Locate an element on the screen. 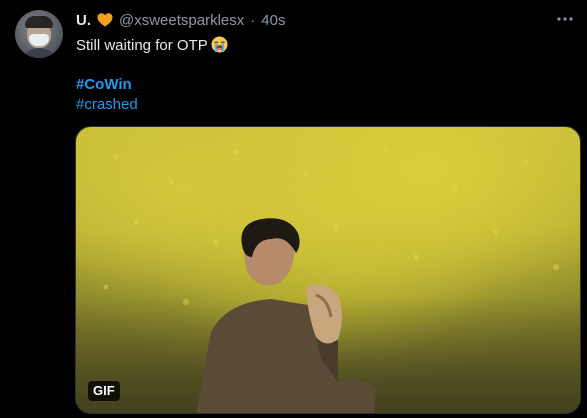 Image resolution: width=587 pixels, height=418 pixels. hashtag-cowin: #CoWin is located at coordinates (104, 85).